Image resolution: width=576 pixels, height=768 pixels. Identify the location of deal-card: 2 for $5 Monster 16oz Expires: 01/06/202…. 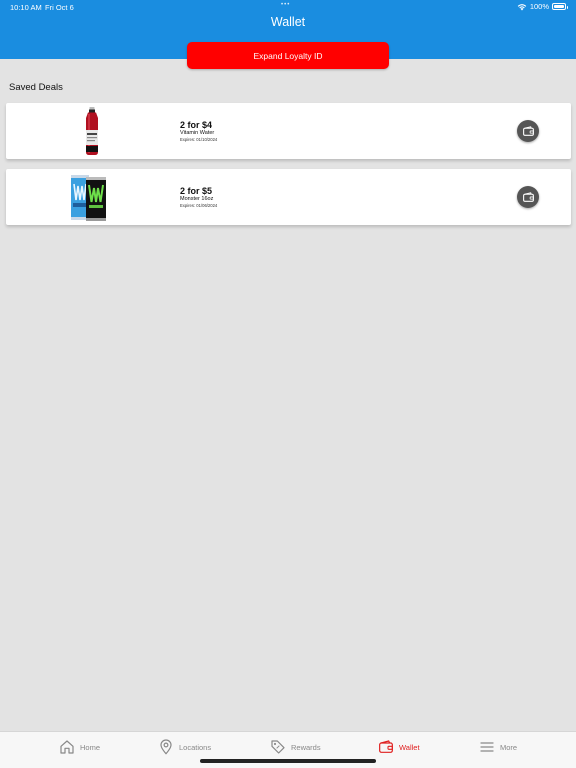
(288, 197).